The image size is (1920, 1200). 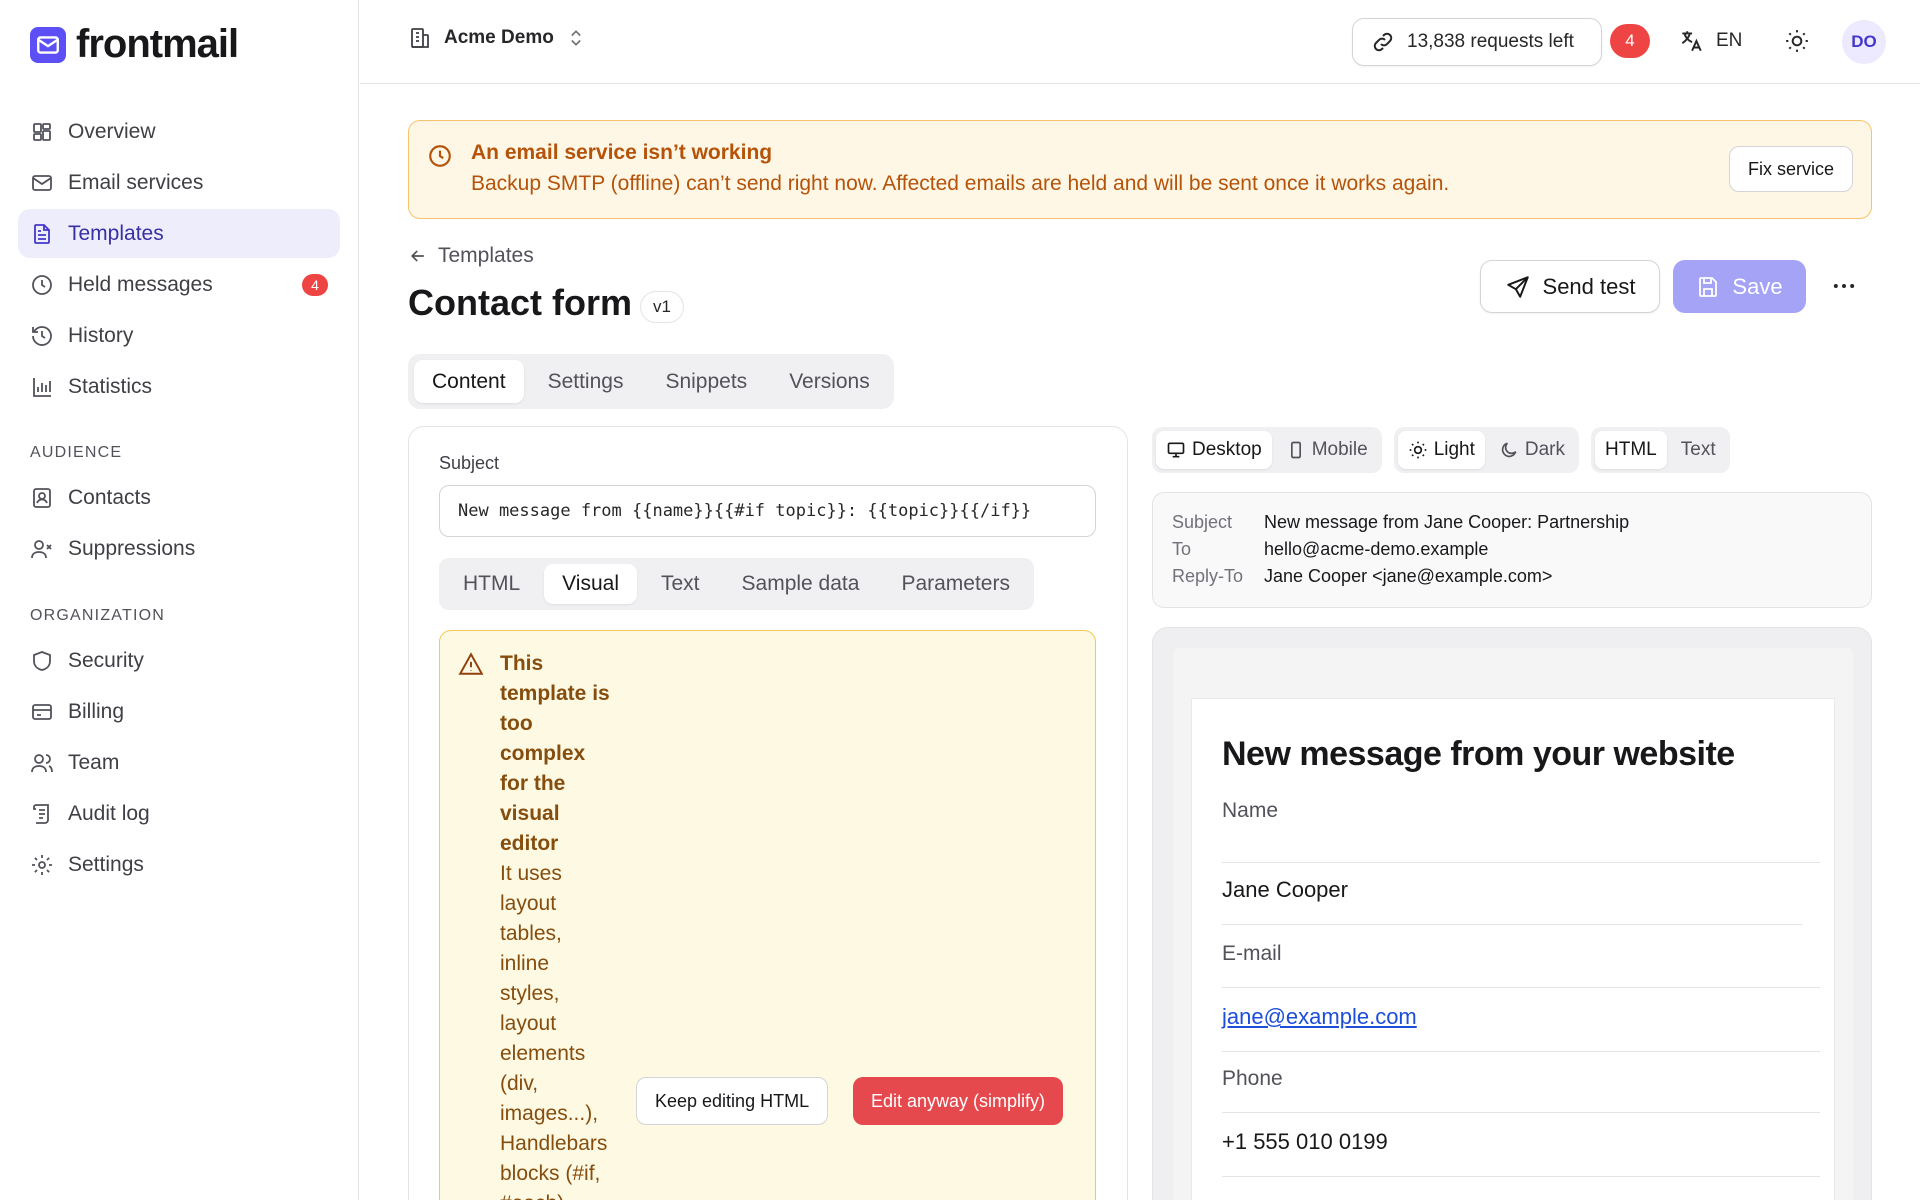 I want to click on moon-icon, so click(x=1509, y=450).